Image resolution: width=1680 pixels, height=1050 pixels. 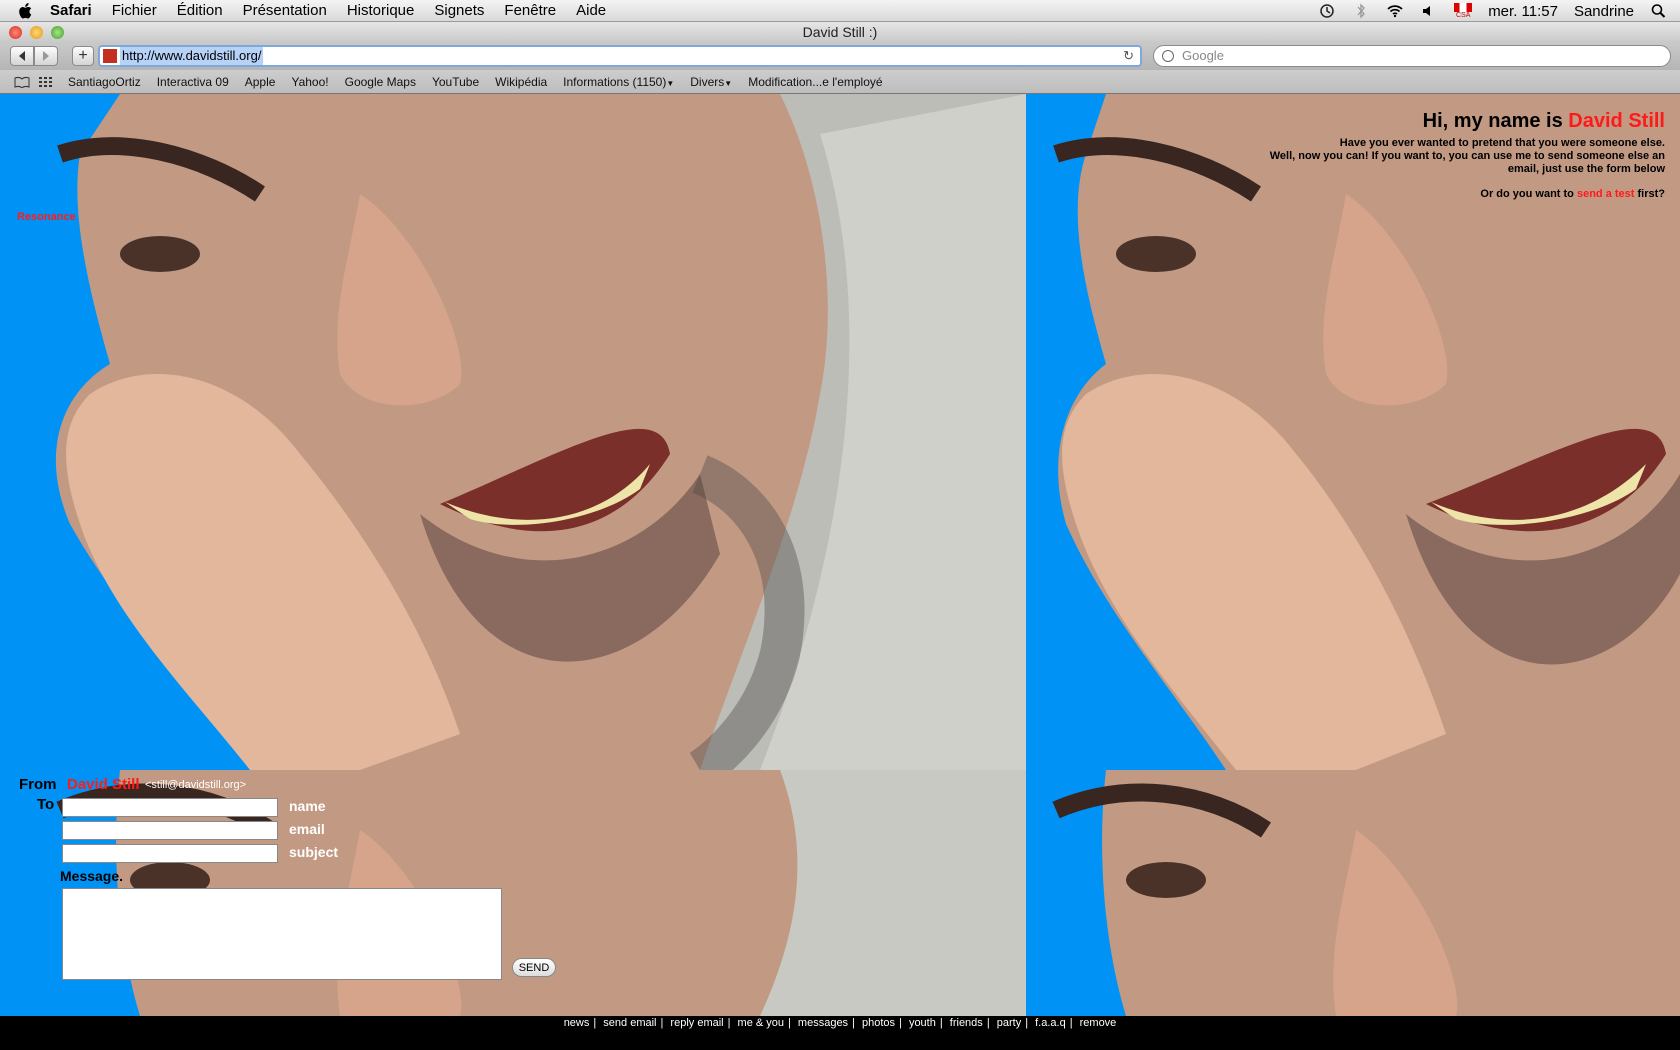 I want to click on from-name: David Still, so click(x=103, y=784).